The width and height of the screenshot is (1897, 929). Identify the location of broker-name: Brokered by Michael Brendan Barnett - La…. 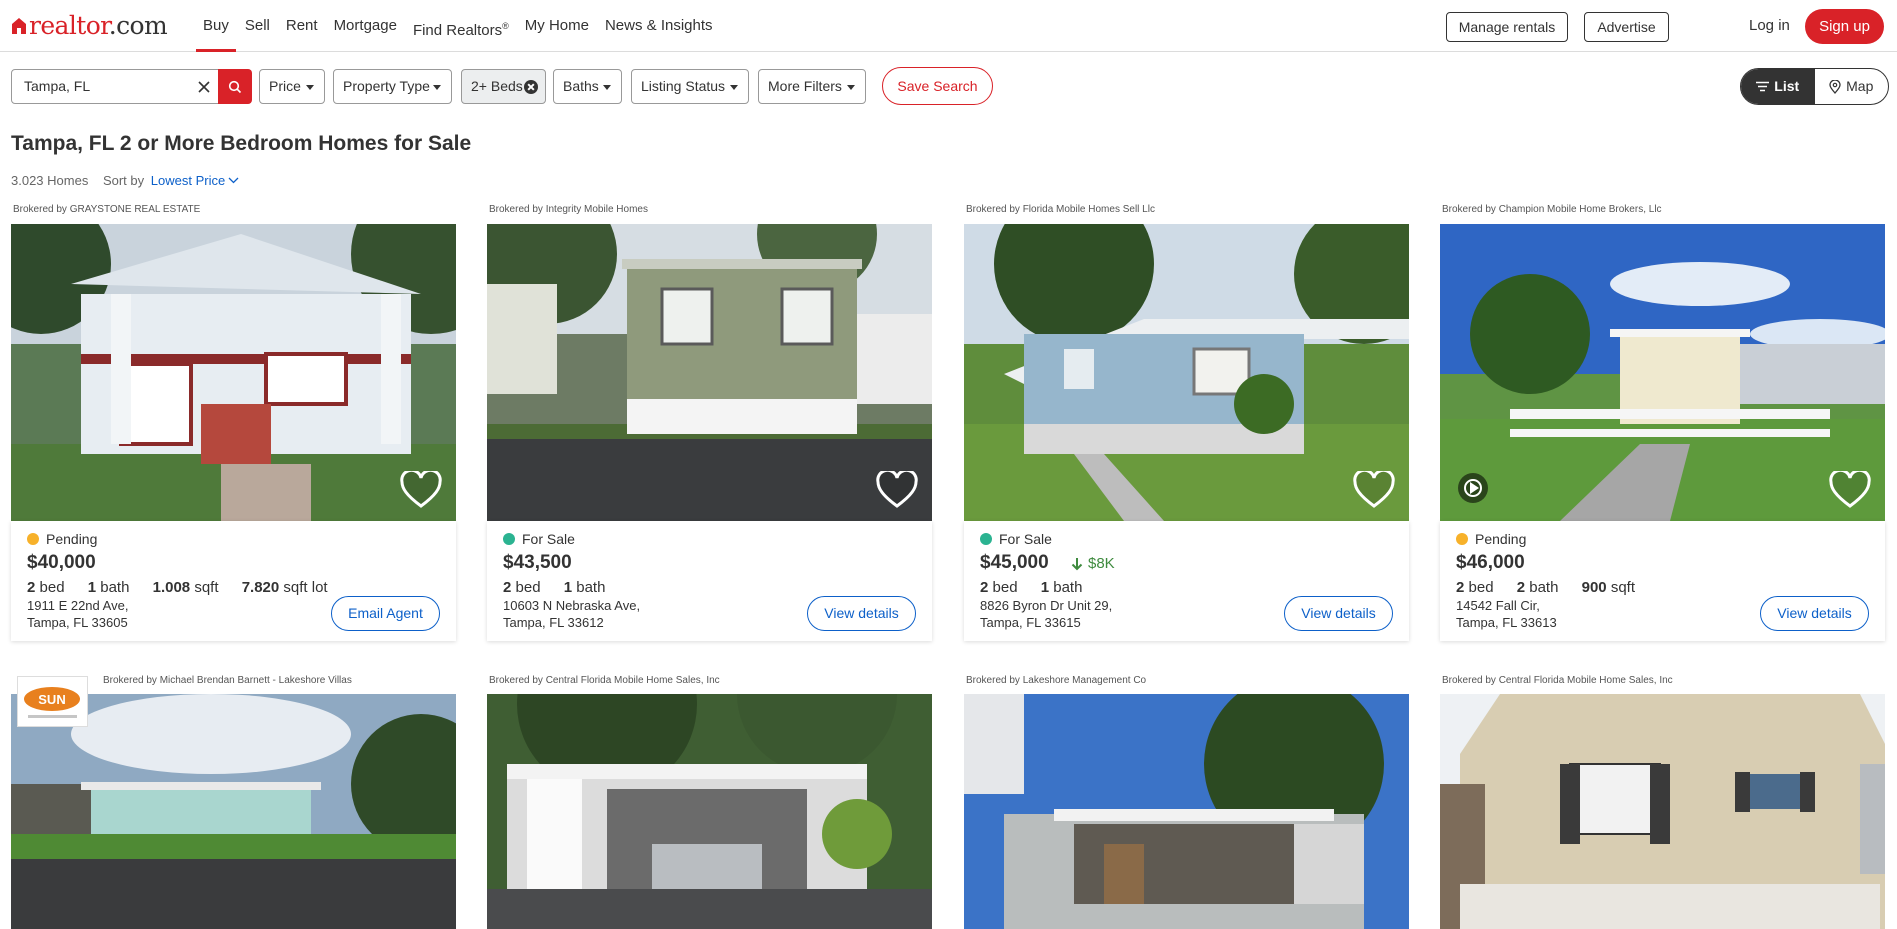
(227, 680).